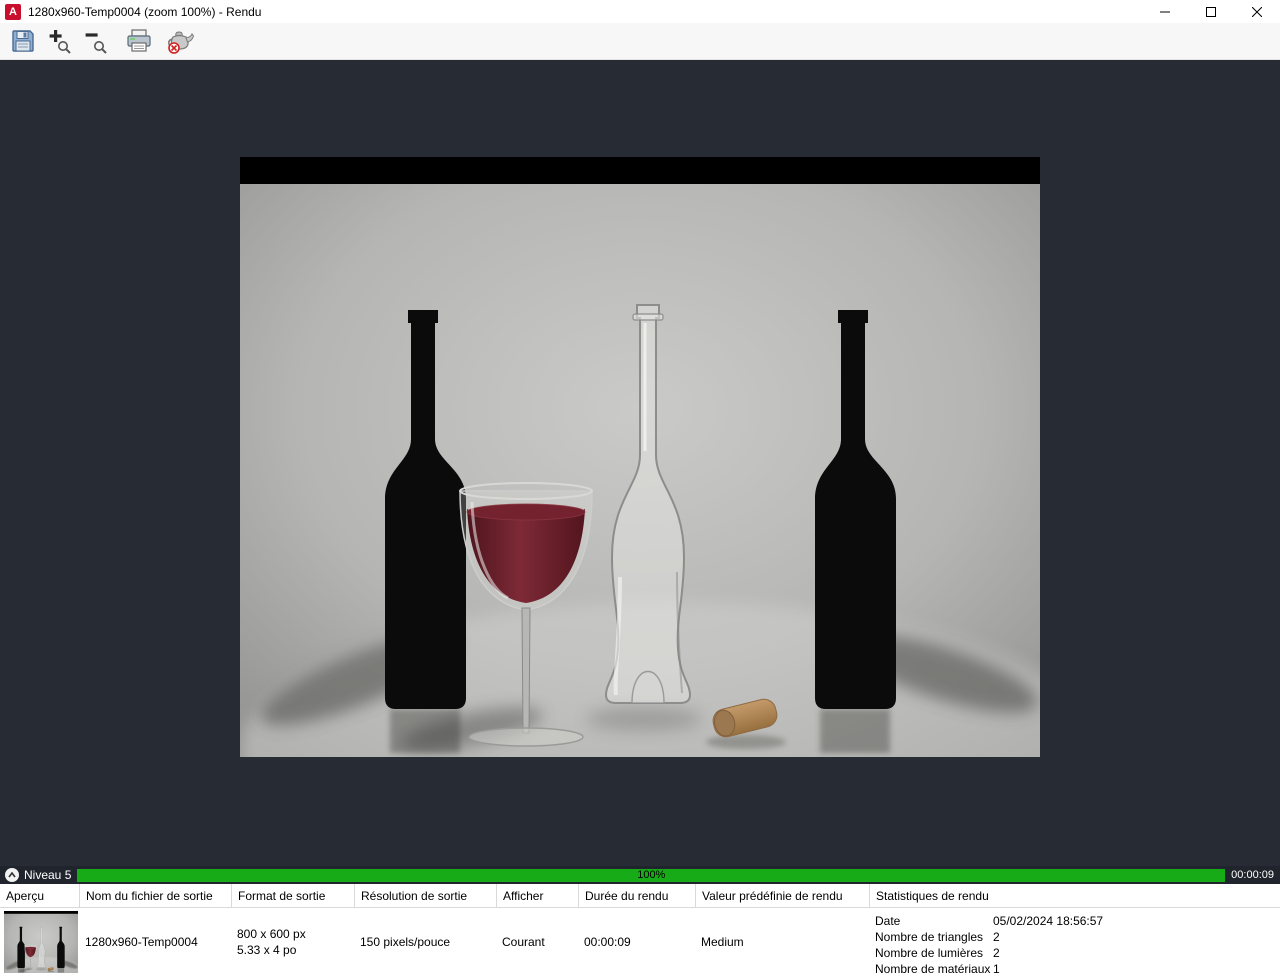  Describe the element at coordinates (267, 950) in the screenshot. I see `format-inches: 5.33 x 4 po` at that location.